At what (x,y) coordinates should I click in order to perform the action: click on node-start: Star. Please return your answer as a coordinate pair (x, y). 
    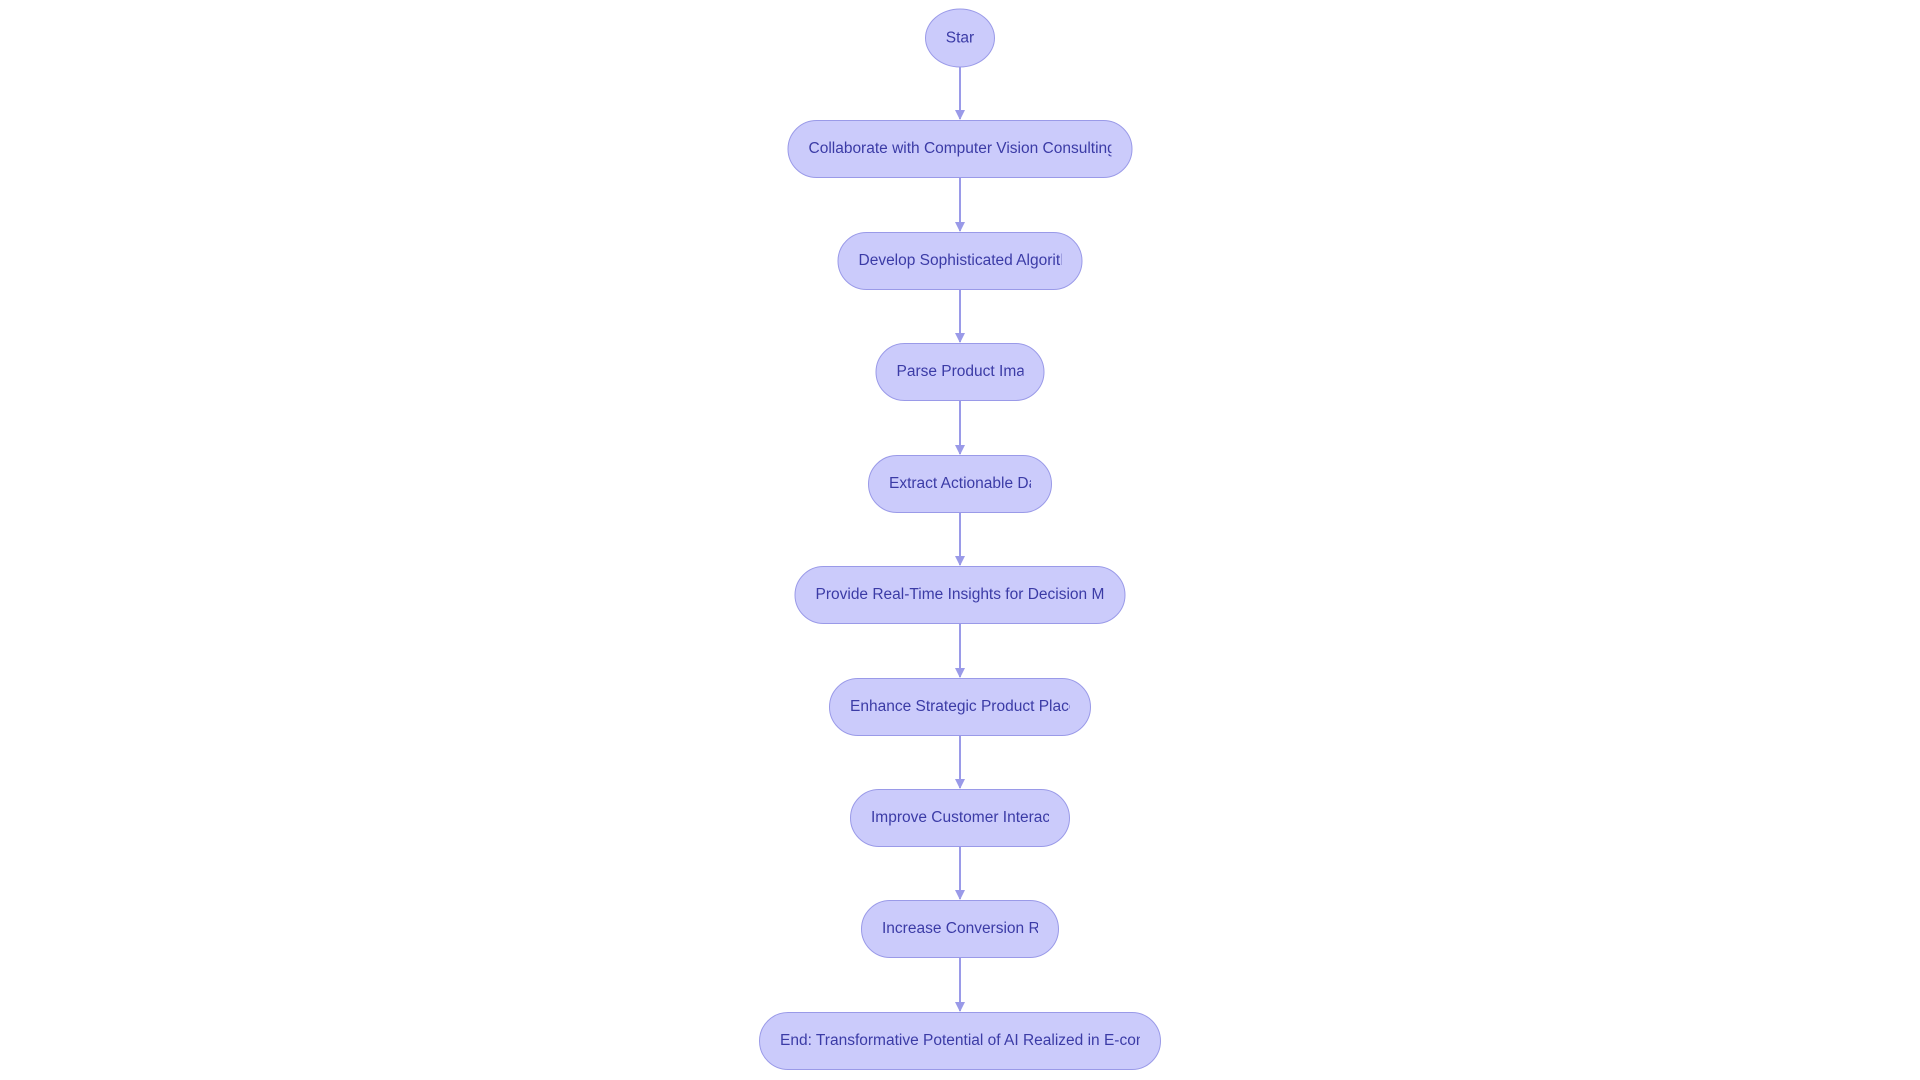
    Looking at the image, I should click on (960, 38).